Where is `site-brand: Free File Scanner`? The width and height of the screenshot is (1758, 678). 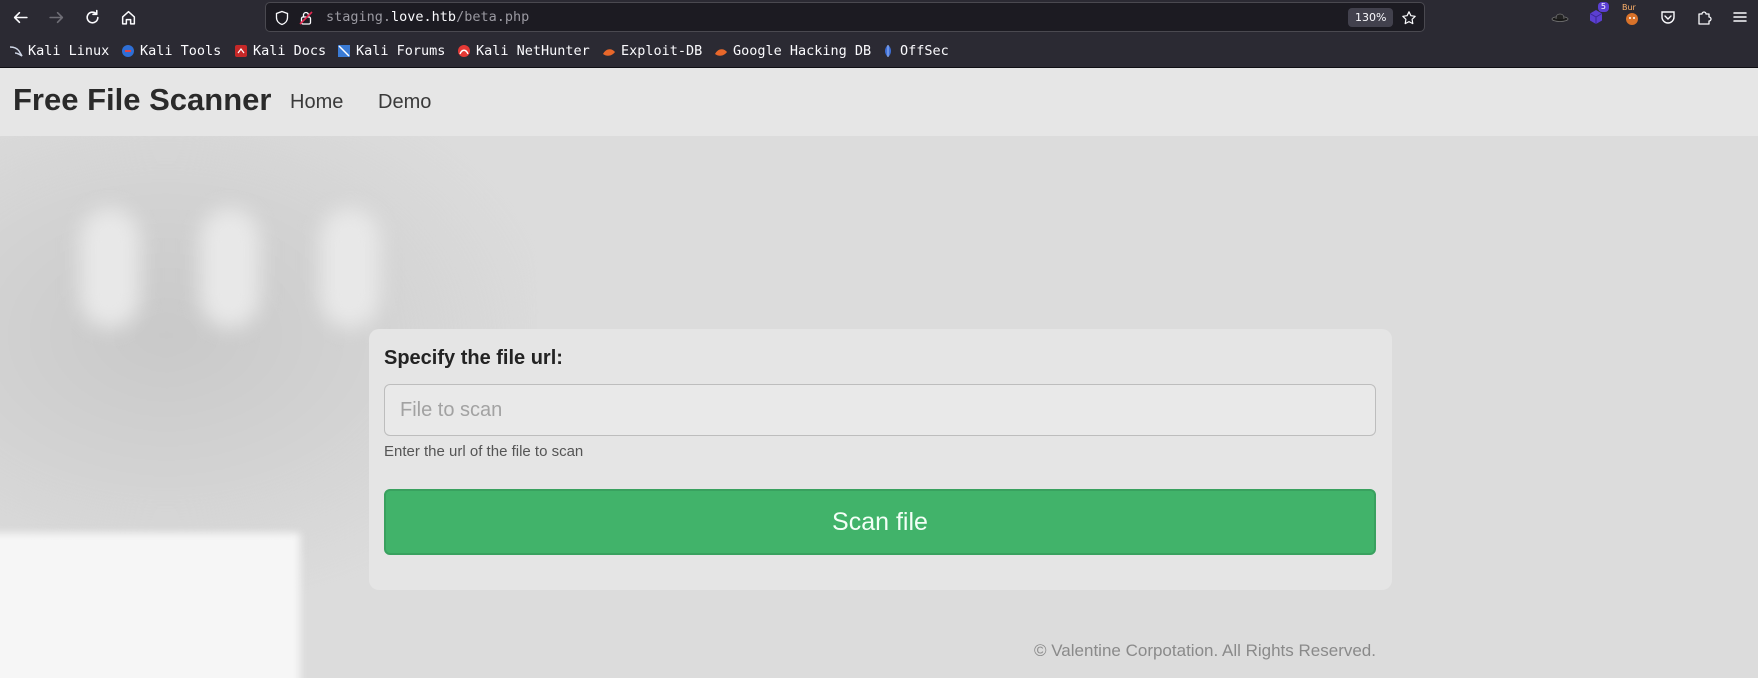 site-brand: Free File Scanner is located at coordinates (142, 100).